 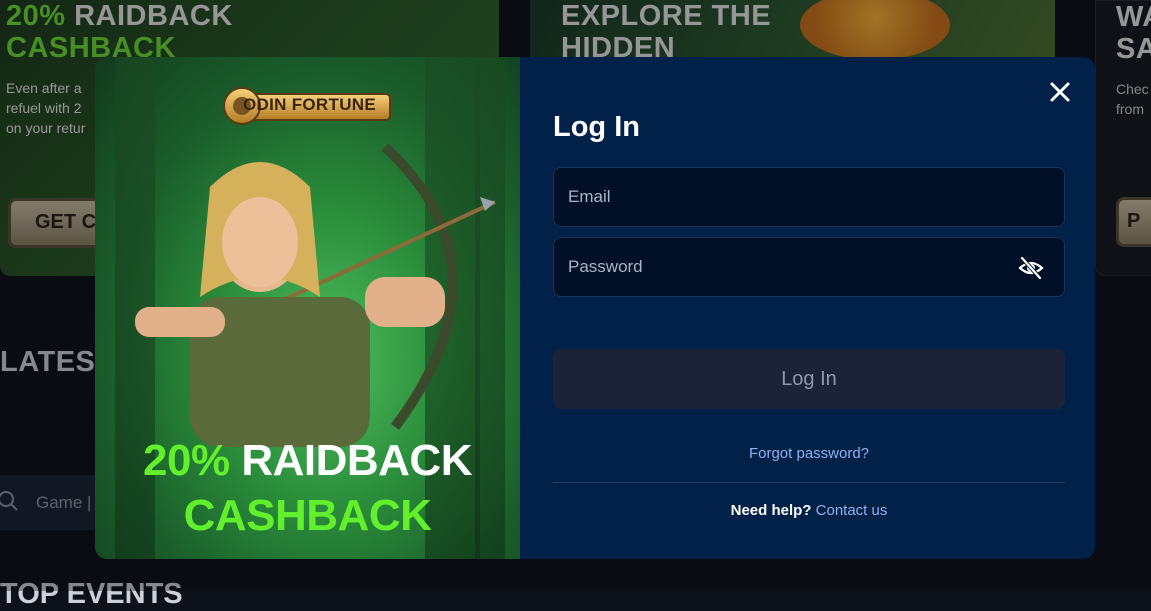 What do you see at coordinates (186, 460) in the screenshot?
I see `promo-headline-percent: 20%` at bounding box center [186, 460].